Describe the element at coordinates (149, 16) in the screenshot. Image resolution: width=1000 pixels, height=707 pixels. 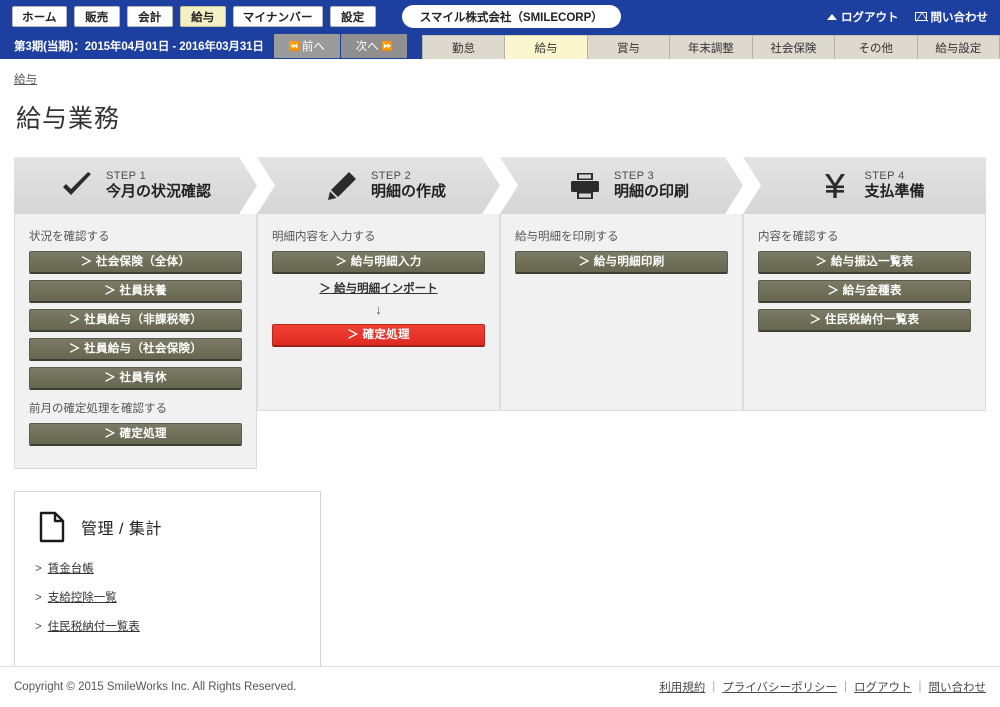
I see `main-tab-accounting: 会計` at that location.